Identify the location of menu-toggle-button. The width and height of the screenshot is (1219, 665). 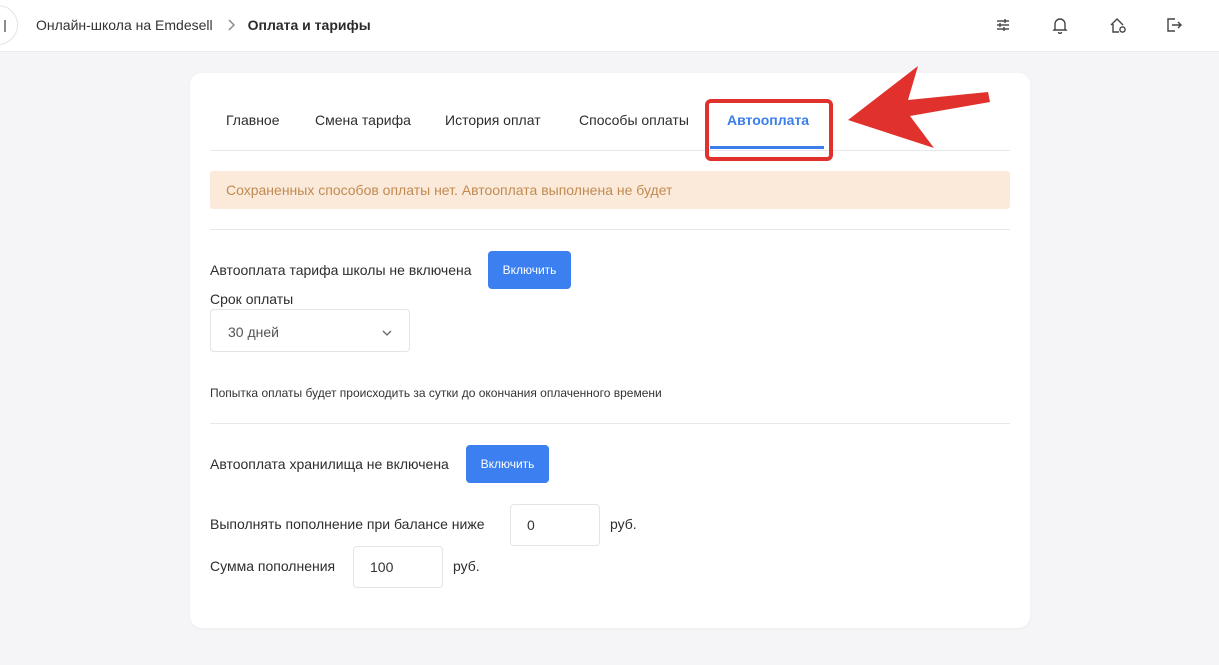
(9, 25).